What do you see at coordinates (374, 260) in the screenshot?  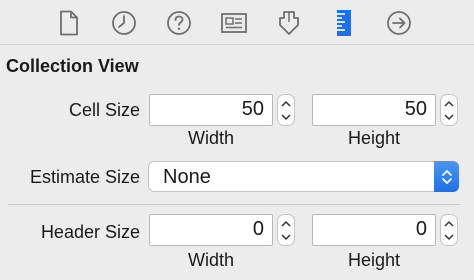 I see `header-height-caption: Height` at bounding box center [374, 260].